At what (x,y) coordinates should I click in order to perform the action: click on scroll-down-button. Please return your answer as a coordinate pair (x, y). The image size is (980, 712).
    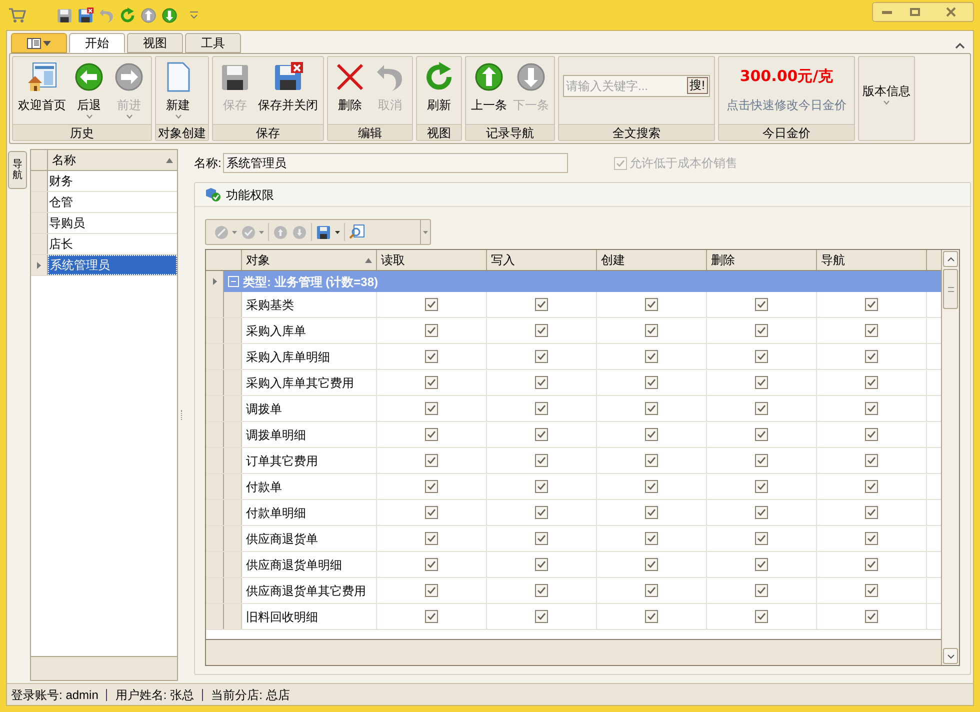
    Looking at the image, I should click on (950, 656).